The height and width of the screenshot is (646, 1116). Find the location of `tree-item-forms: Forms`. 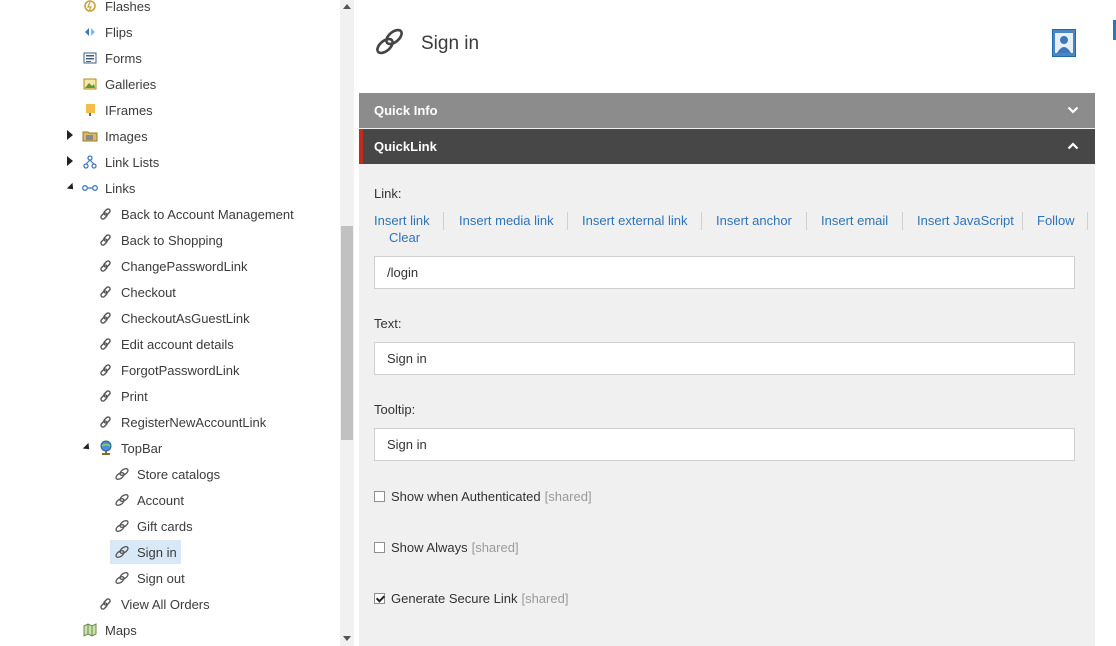

tree-item-forms: Forms is located at coordinates (113, 58).